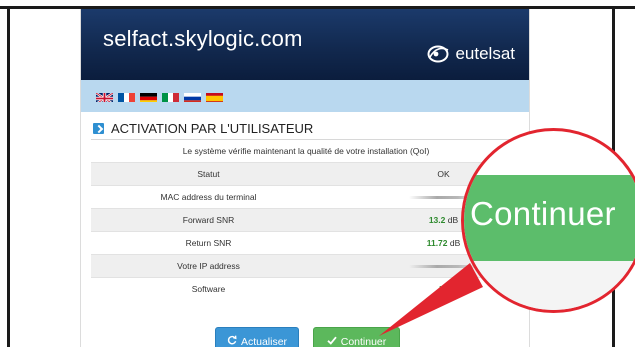 The width and height of the screenshot is (635, 347). I want to click on zoom-callout: Continuer, so click(548, 220).